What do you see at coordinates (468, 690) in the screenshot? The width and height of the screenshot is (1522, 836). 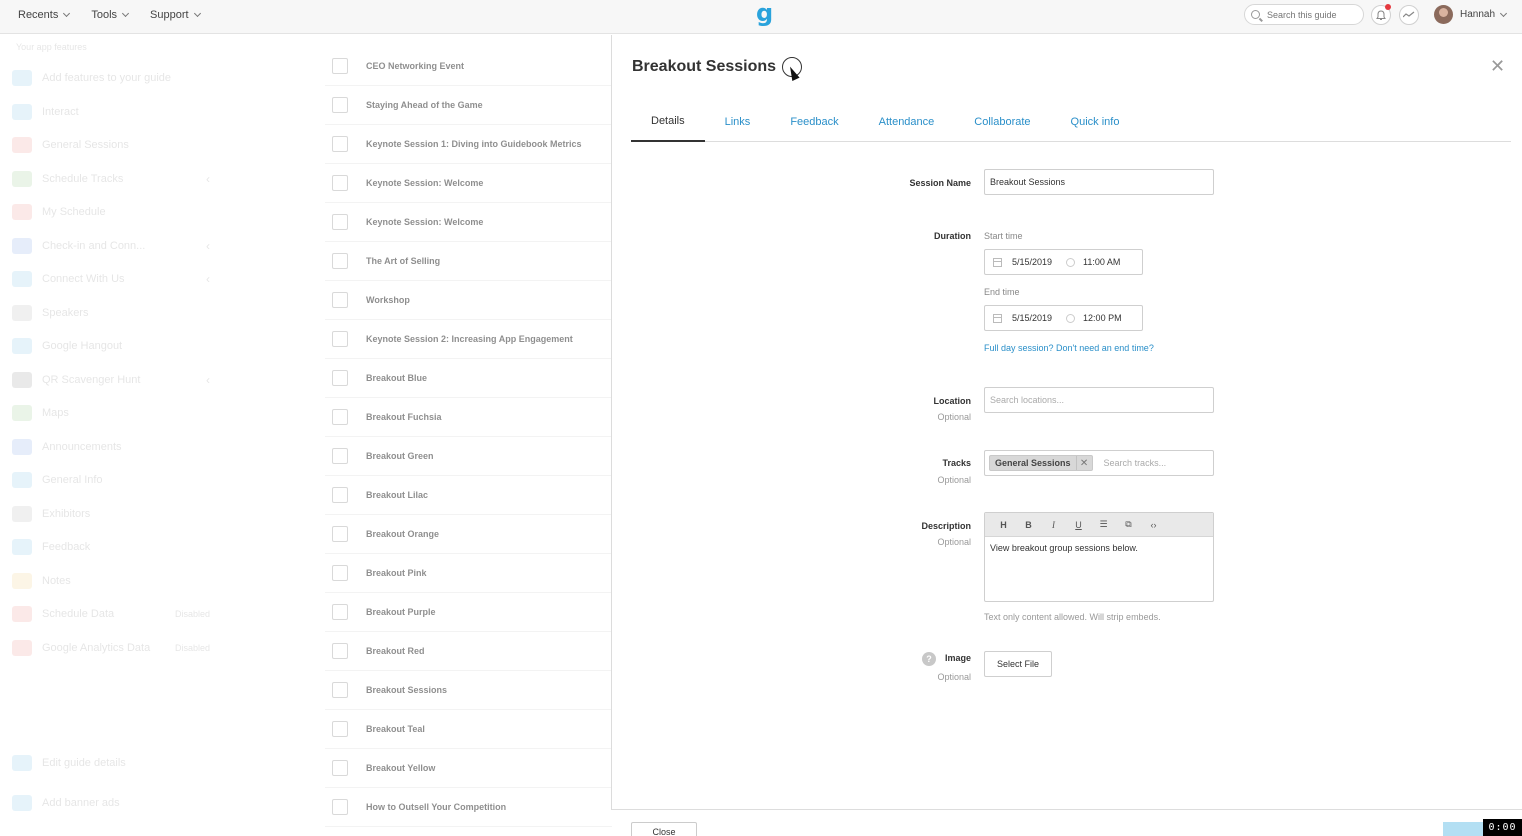 I see `session-row: Breakout Sessions` at bounding box center [468, 690].